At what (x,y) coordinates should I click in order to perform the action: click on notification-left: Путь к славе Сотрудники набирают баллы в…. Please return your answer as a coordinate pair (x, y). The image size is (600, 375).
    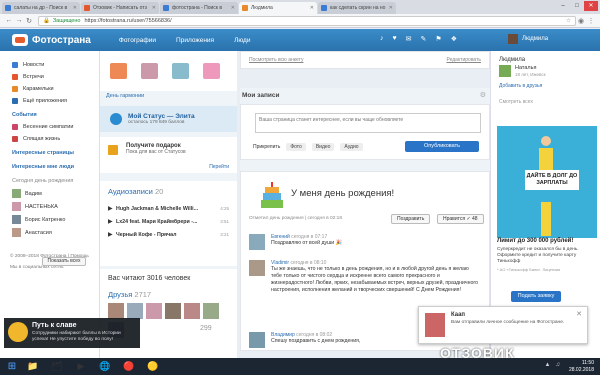
    Looking at the image, I should click on (72, 333).